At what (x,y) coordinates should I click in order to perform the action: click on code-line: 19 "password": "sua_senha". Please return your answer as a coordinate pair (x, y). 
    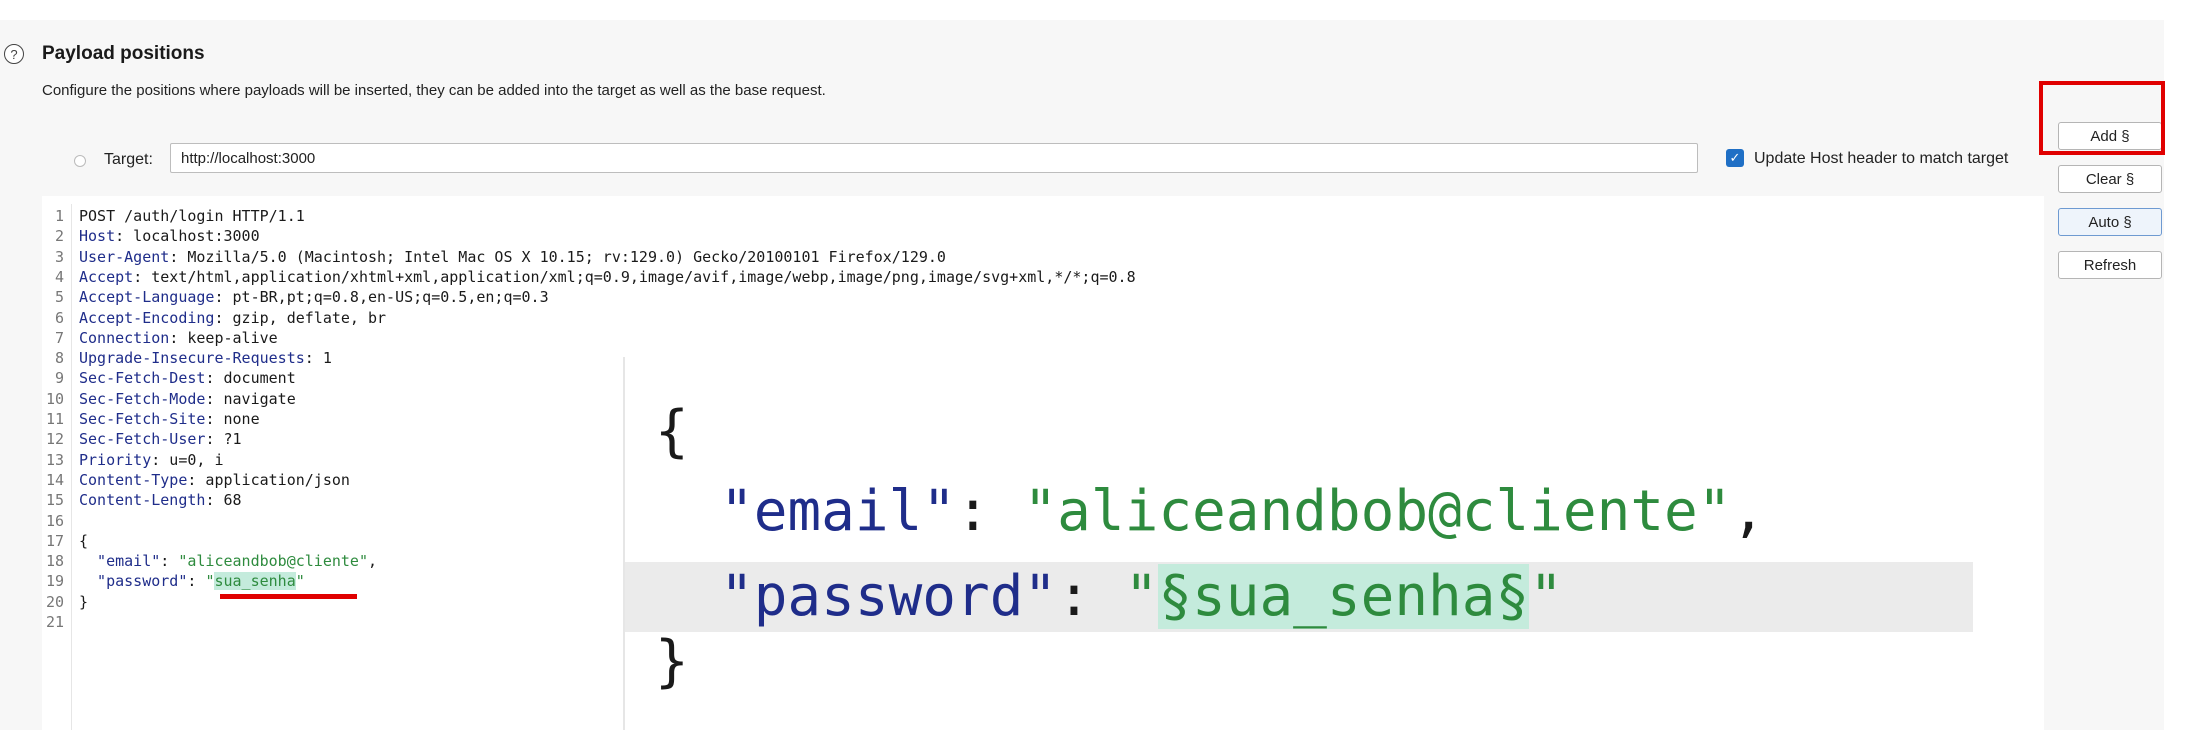
    Looking at the image, I should click on (173, 581).